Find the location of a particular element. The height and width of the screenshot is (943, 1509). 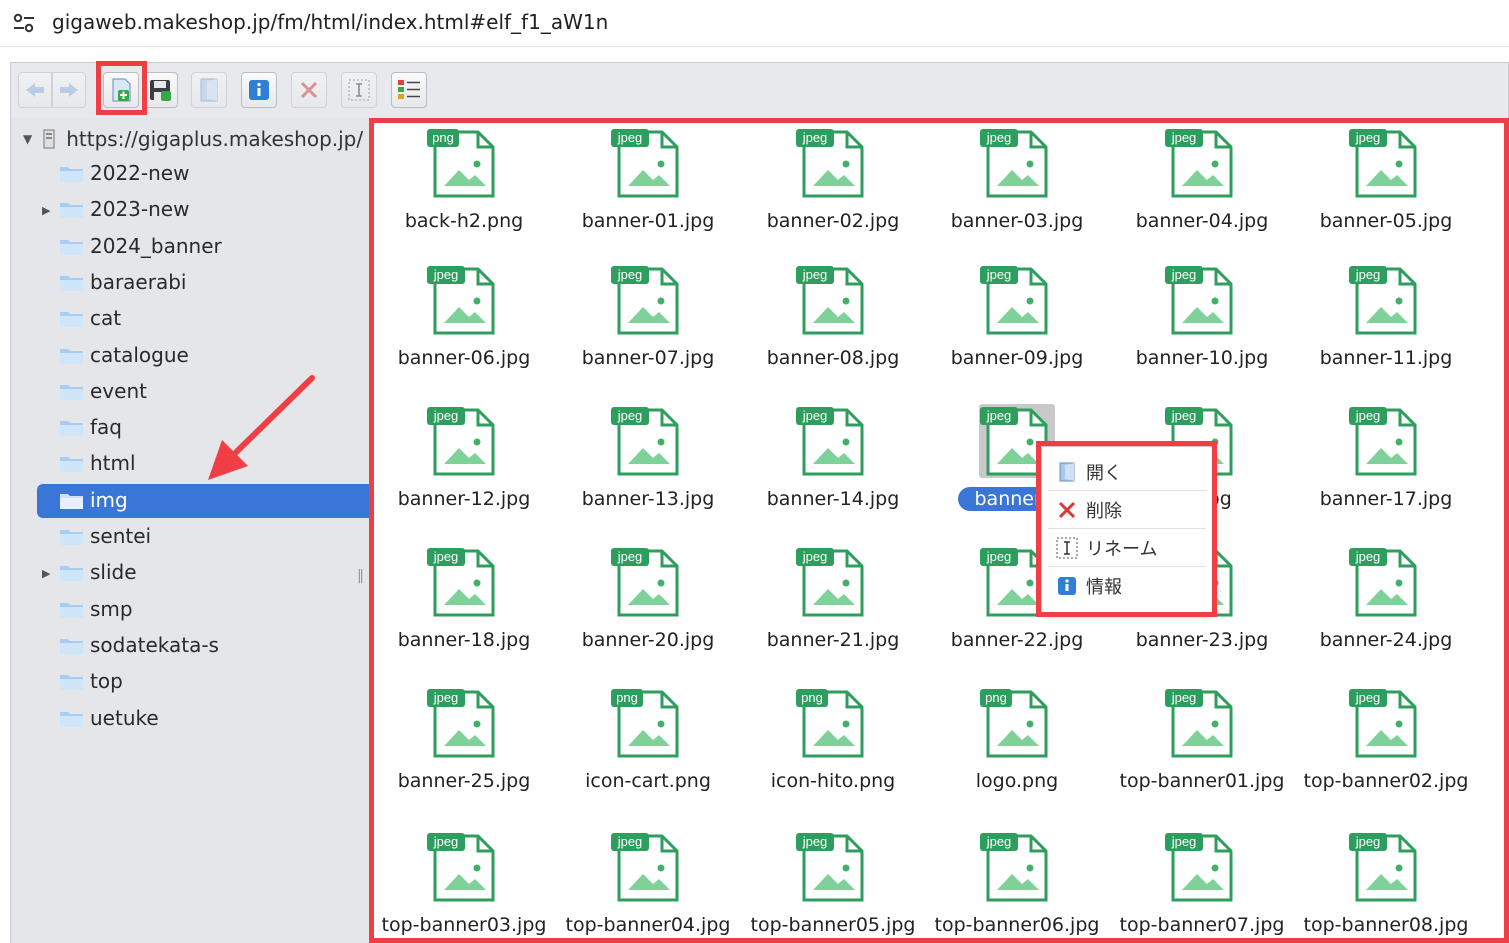

context-menu-open: 開く is located at coordinates (1127, 472).